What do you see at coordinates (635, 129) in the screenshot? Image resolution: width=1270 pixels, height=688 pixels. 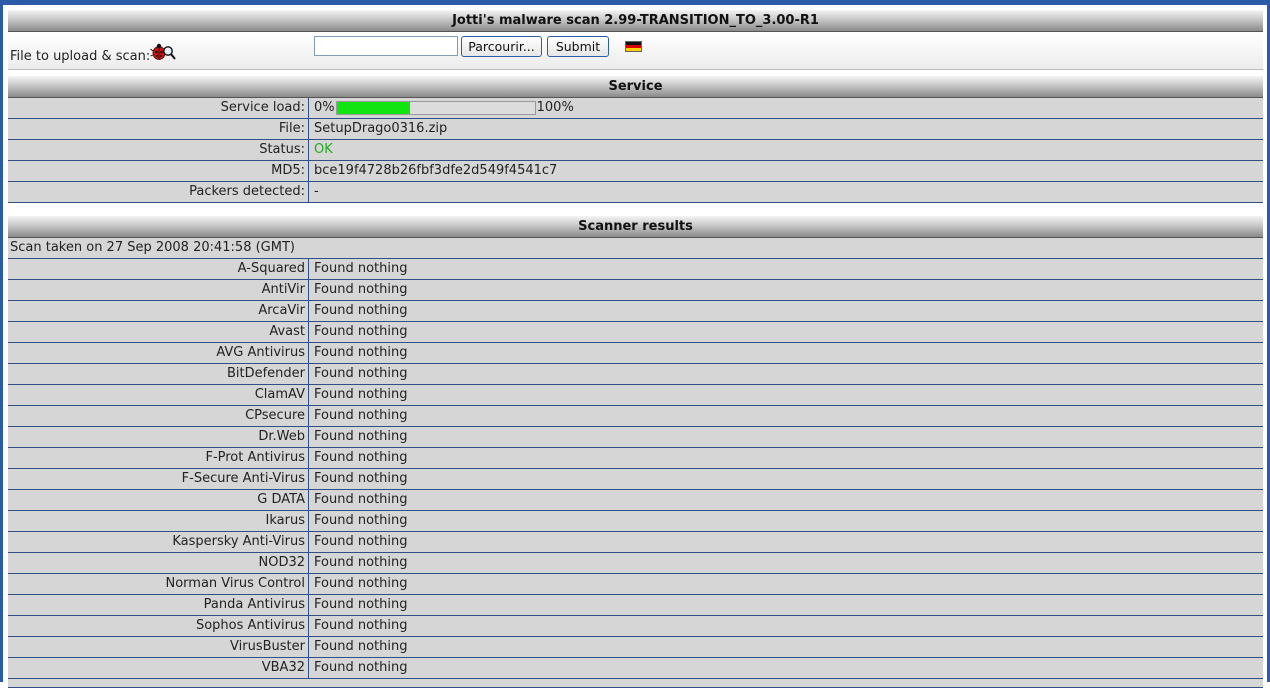 I see `file-row: File: SetupDrago0316.zip` at bounding box center [635, 129].